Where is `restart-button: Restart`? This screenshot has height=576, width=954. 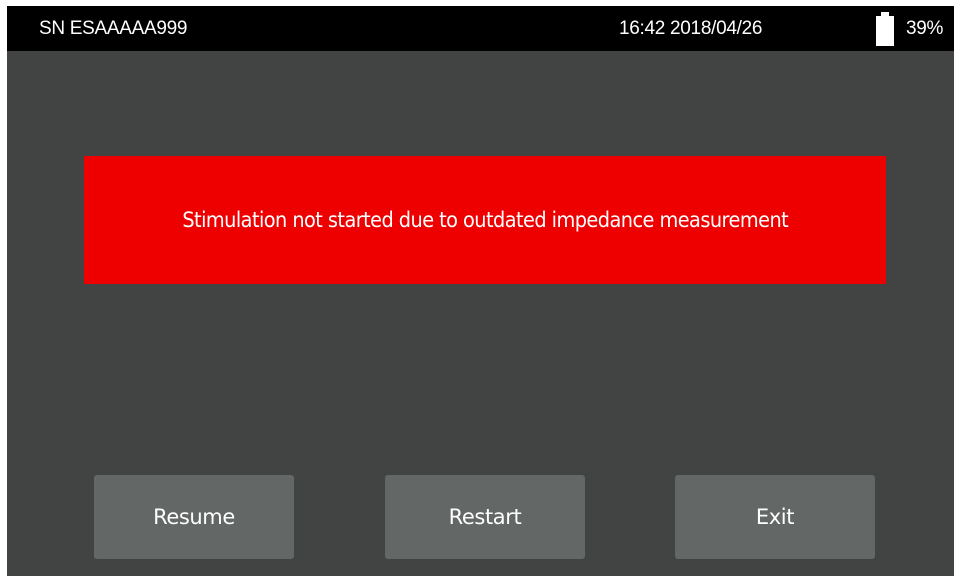 restart-button: Restart is located at coordinates (485, 517).